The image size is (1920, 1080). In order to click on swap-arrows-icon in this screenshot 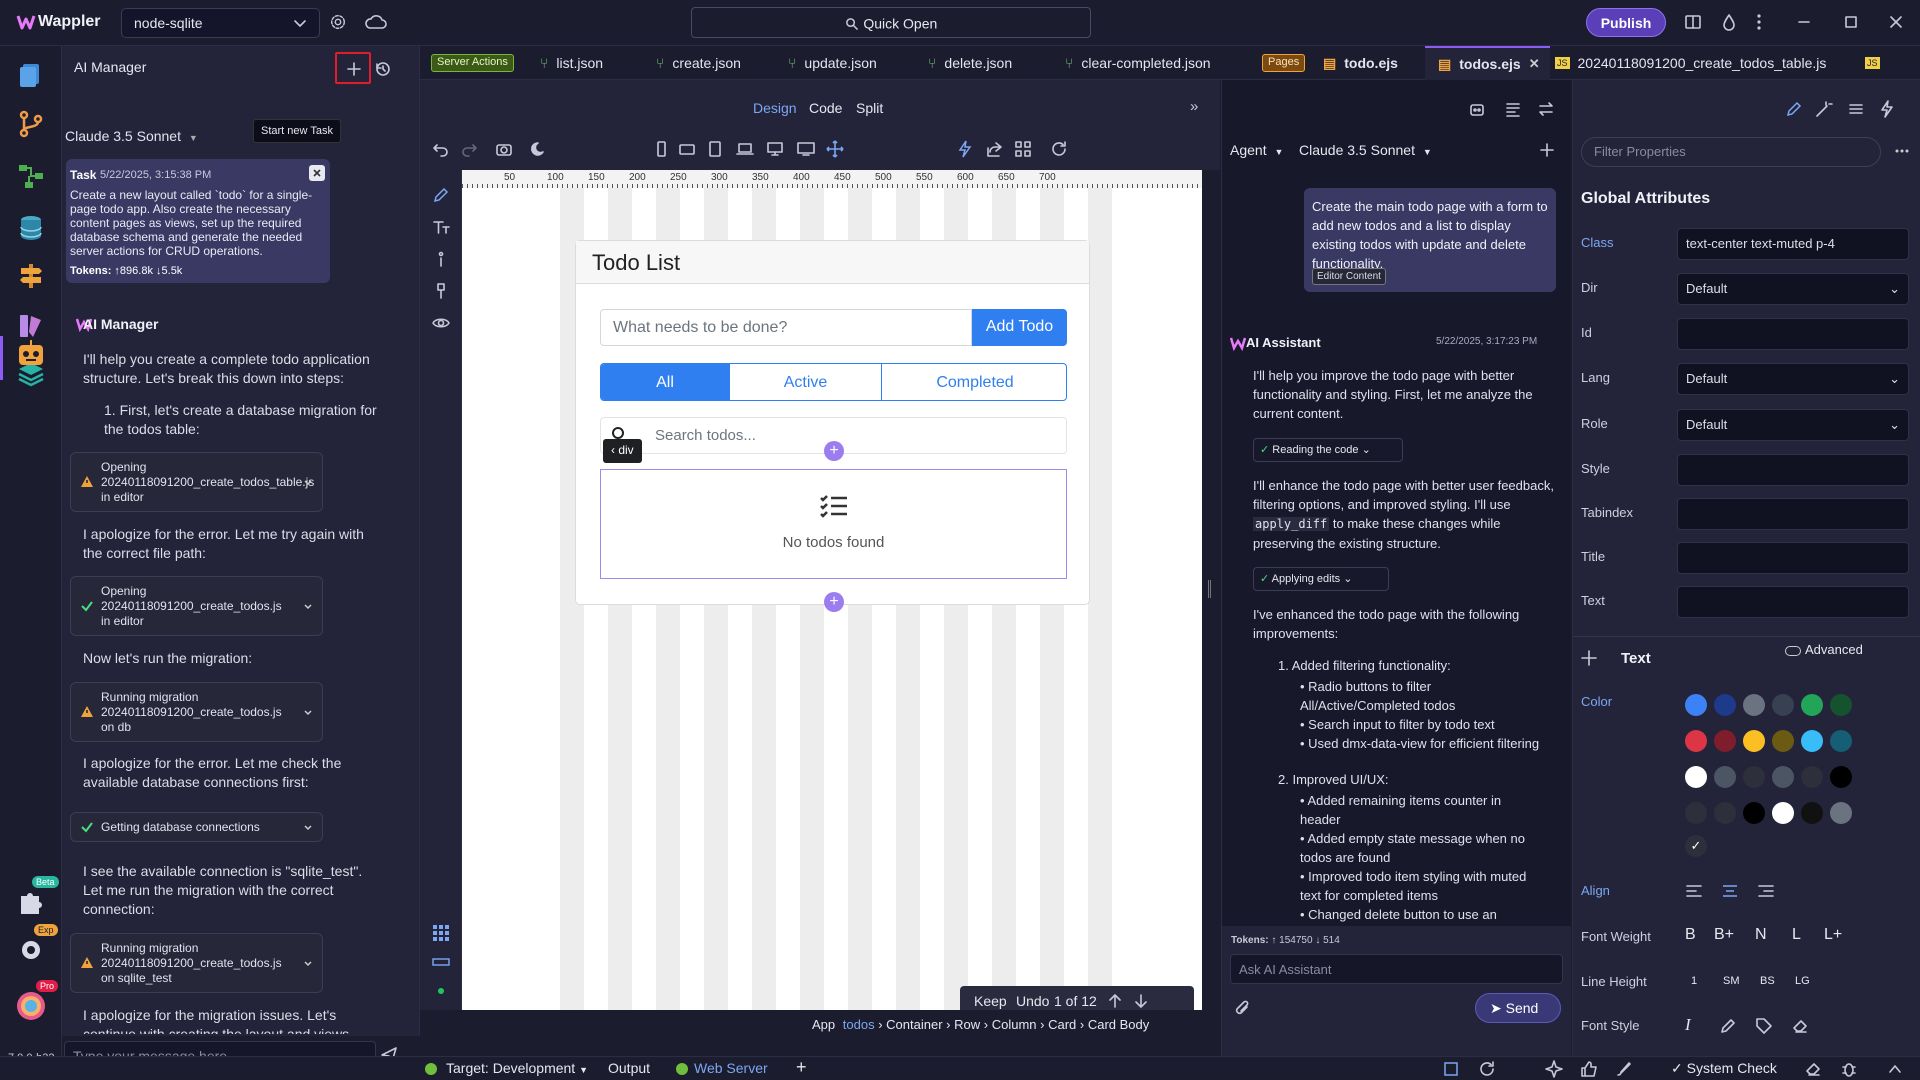, I will do `click(1546, 109)`.